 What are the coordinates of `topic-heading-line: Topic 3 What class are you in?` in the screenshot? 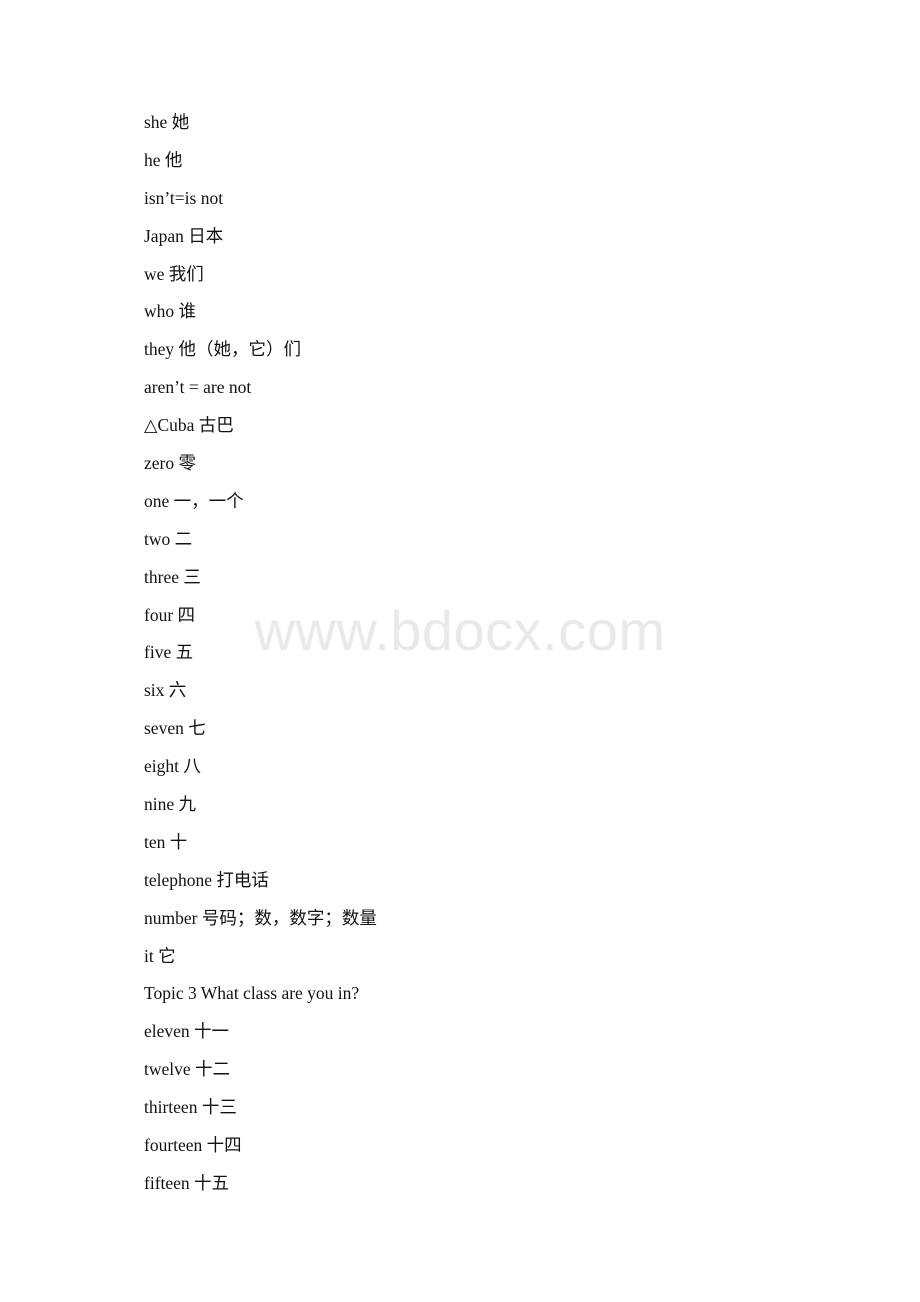 It's located at (252, 993).